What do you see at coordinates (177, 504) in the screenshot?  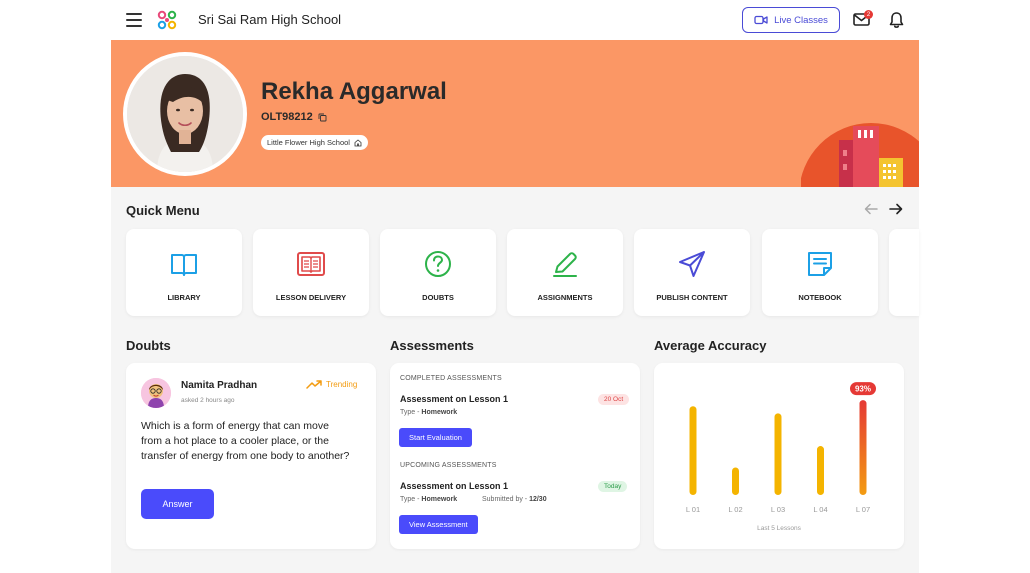 I see `answer-button: Answer` at bounding box center [177, 504].